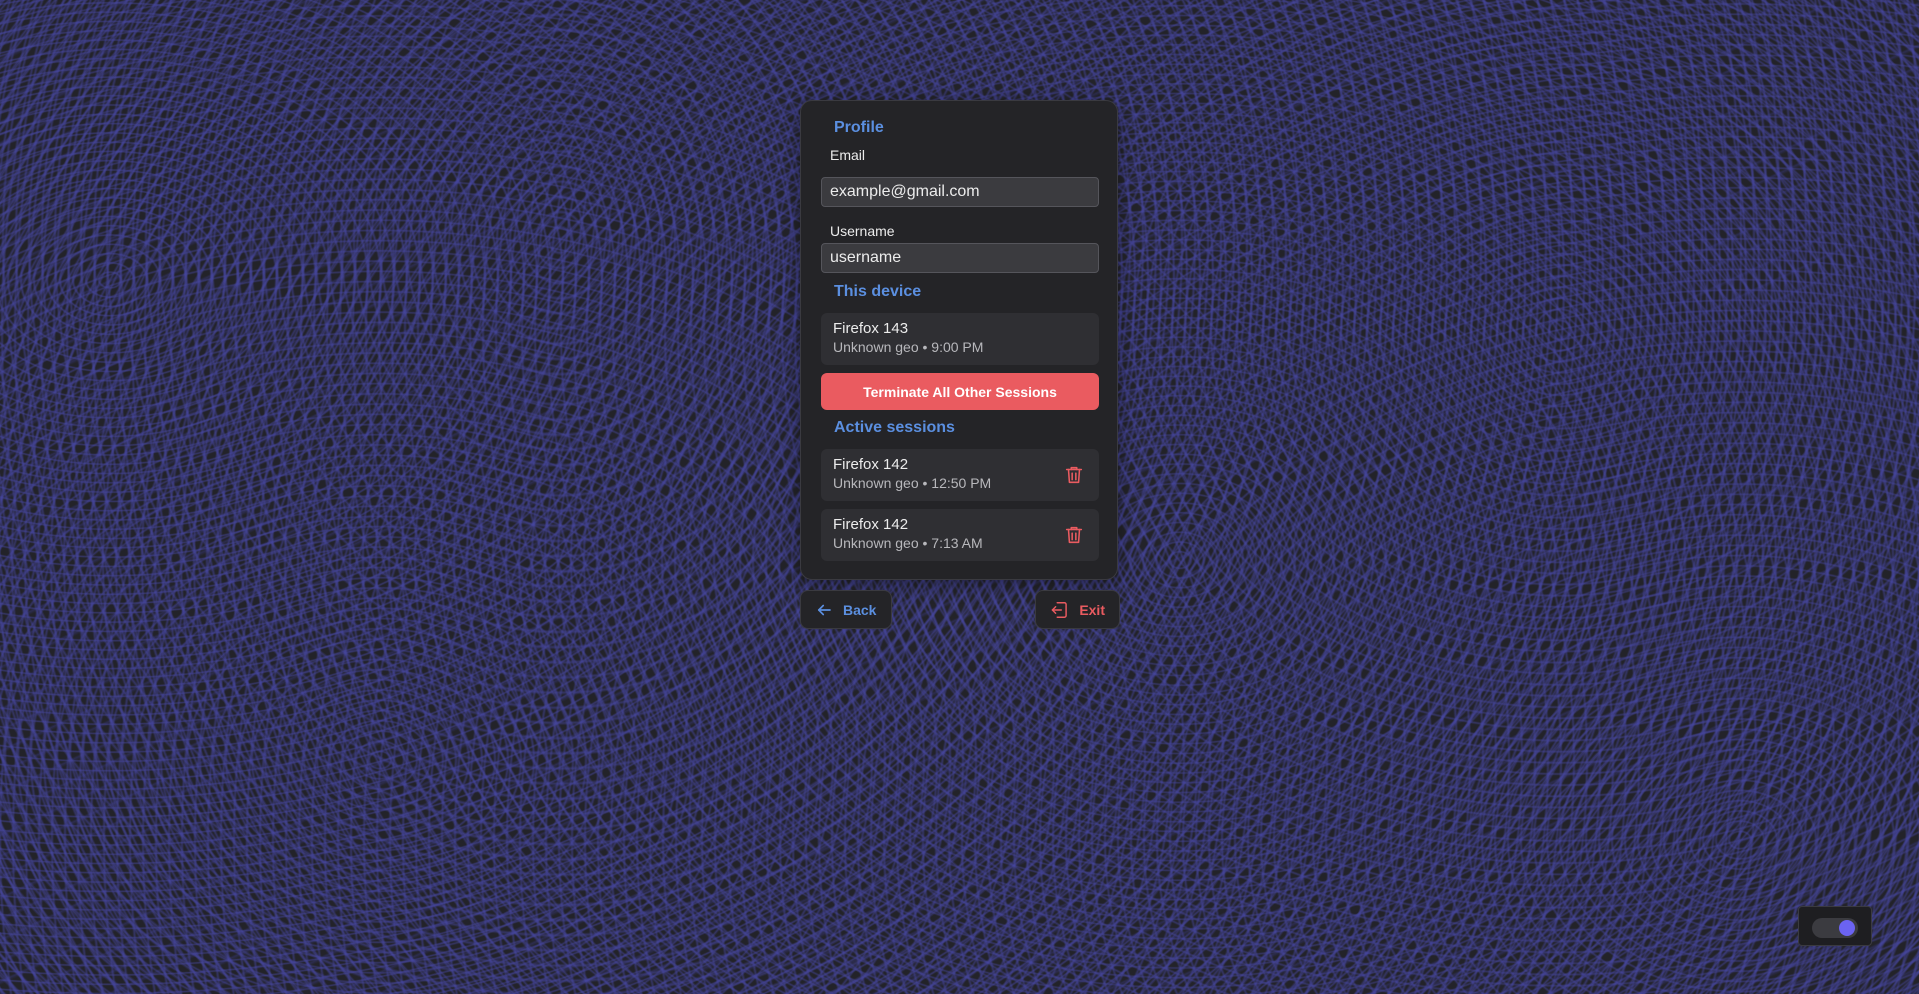  Describe the element at coordinates (912, 483) in the screenshot. I see `session-meta: Unknown geo • 12:50 PM` at that location.